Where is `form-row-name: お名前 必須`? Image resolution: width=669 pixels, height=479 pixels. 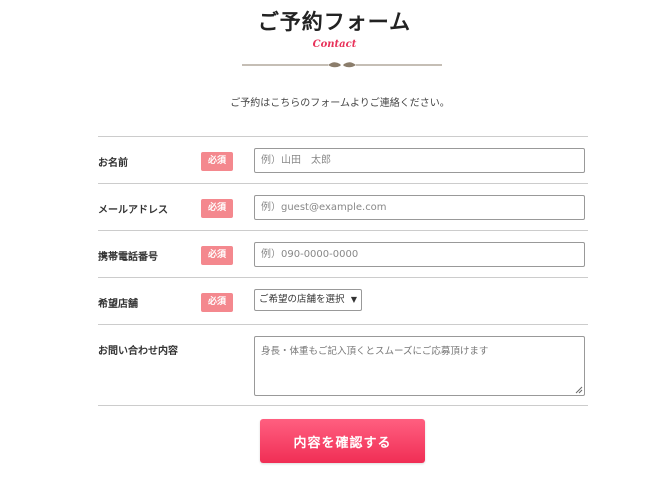 form-row-name: お名前 必須 is located at coordinates (343, 159).